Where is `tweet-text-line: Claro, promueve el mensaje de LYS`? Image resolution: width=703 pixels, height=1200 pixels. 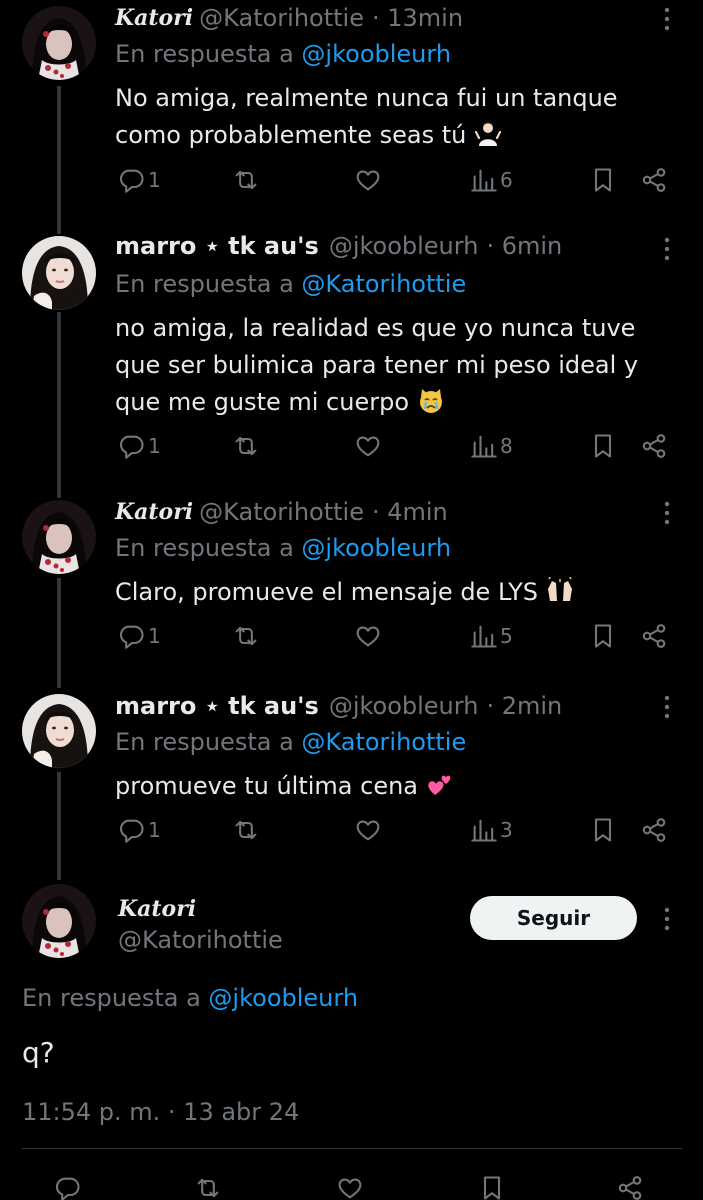 tweet-text-line: Claro, promueve el mensaje de LYS is located at coordinates (395, 592).